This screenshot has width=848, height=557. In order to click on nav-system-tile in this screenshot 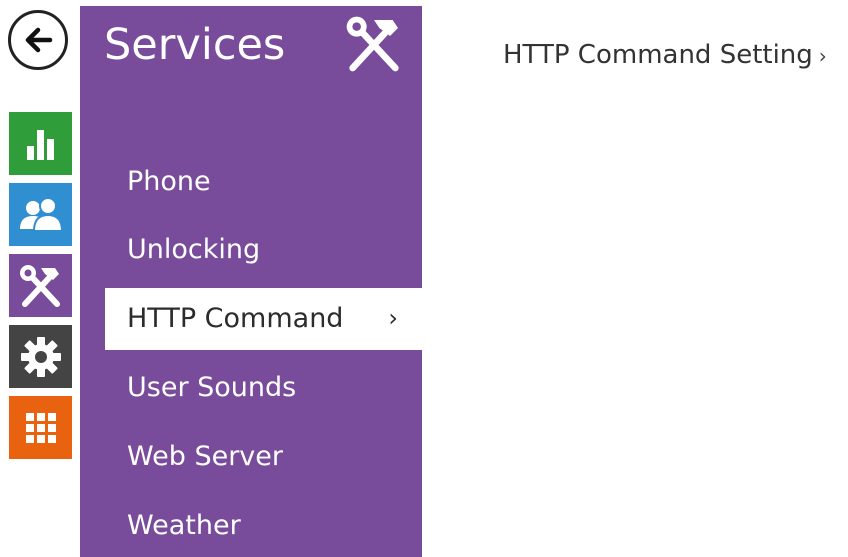, I will do `click(40, 427)`.